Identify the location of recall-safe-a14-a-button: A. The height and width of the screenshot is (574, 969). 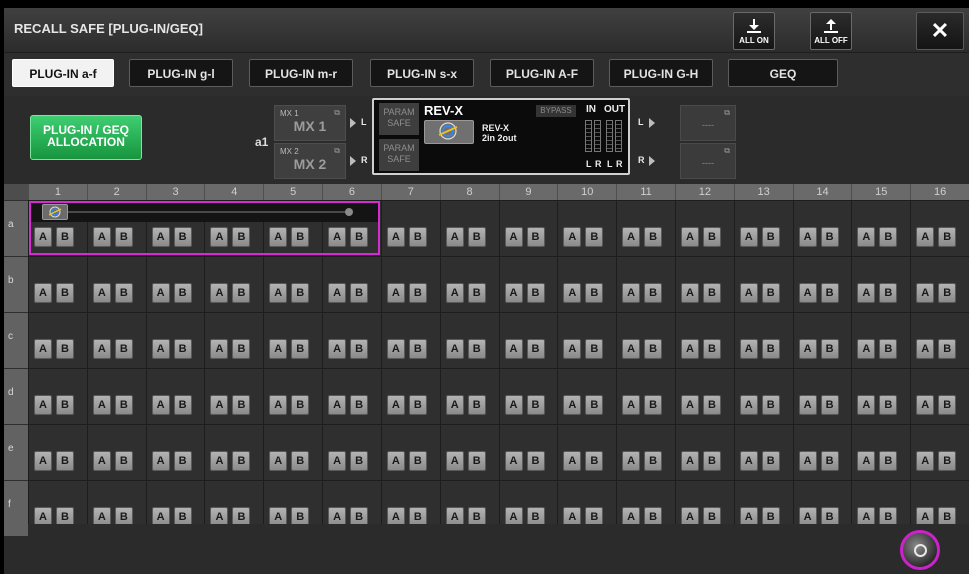
(807, 237).